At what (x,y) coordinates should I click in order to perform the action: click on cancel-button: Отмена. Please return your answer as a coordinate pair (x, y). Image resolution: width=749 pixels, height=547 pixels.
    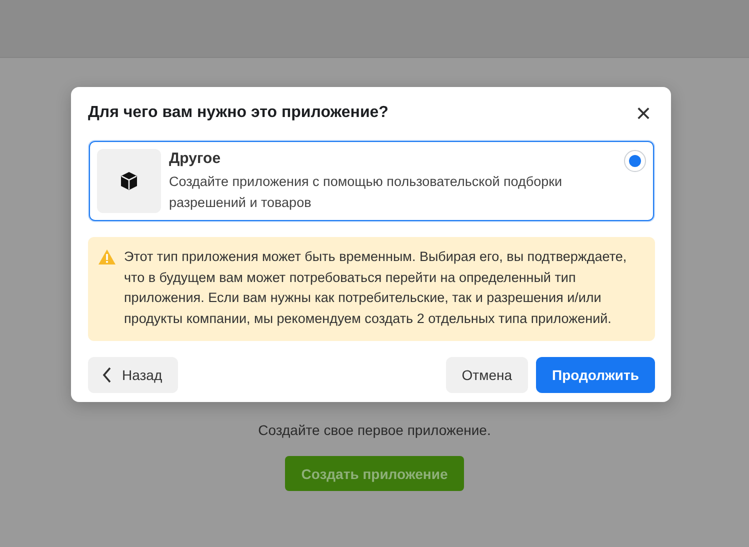
    Looking at the image, I should click on (487, 375).